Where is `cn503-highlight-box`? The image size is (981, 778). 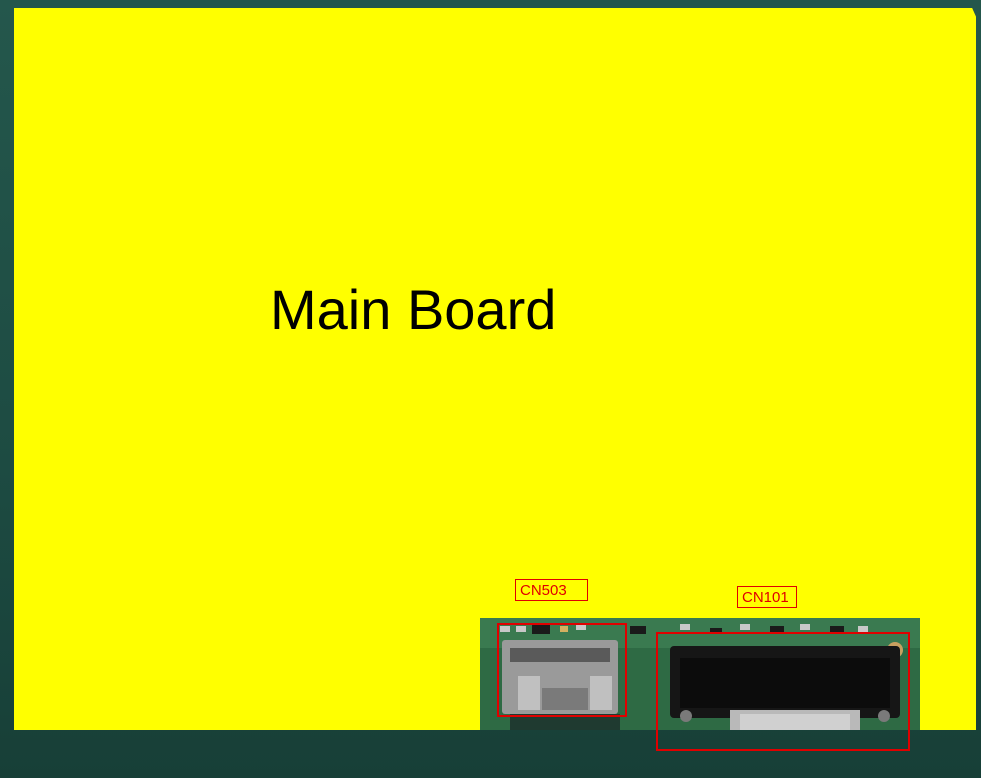 cn503-highlight-box is located at coordinates (562, 670).